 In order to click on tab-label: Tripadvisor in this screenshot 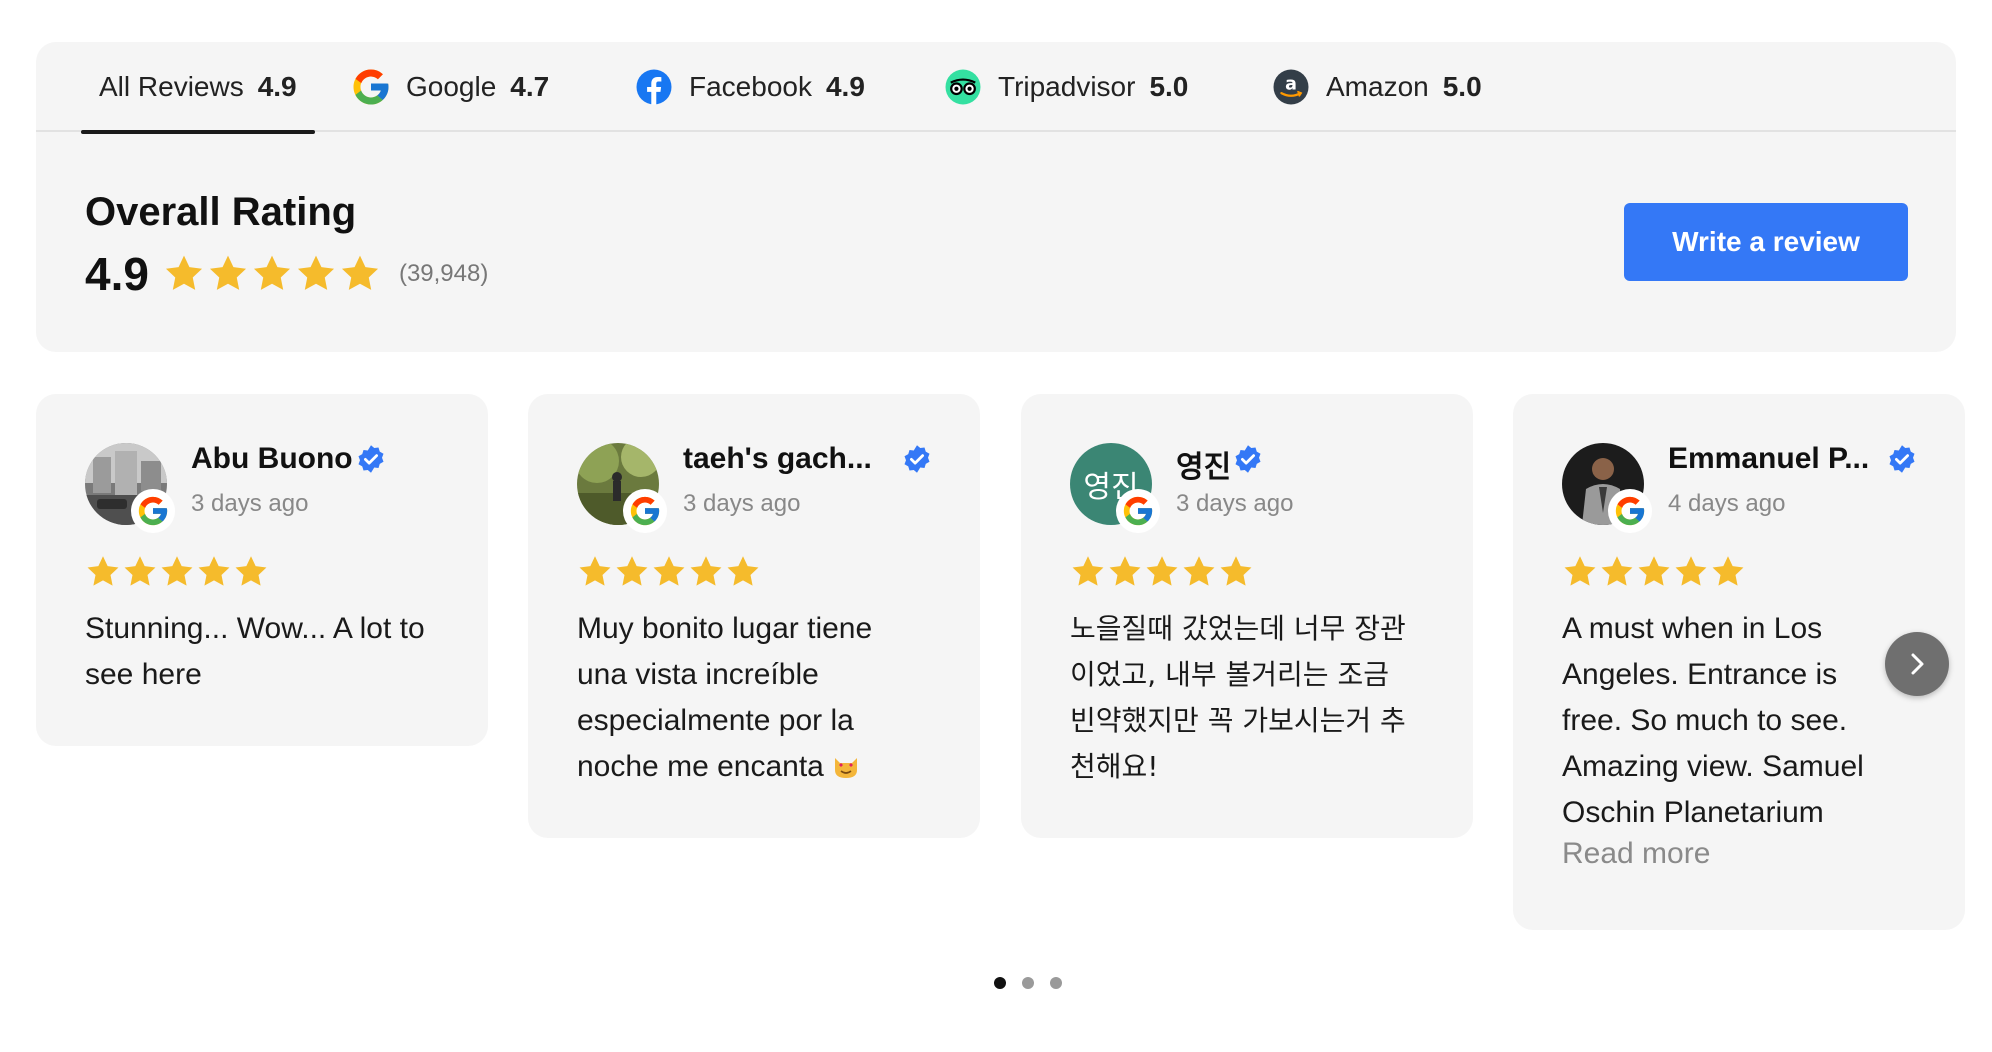, I will do `click(1067, 86)`.